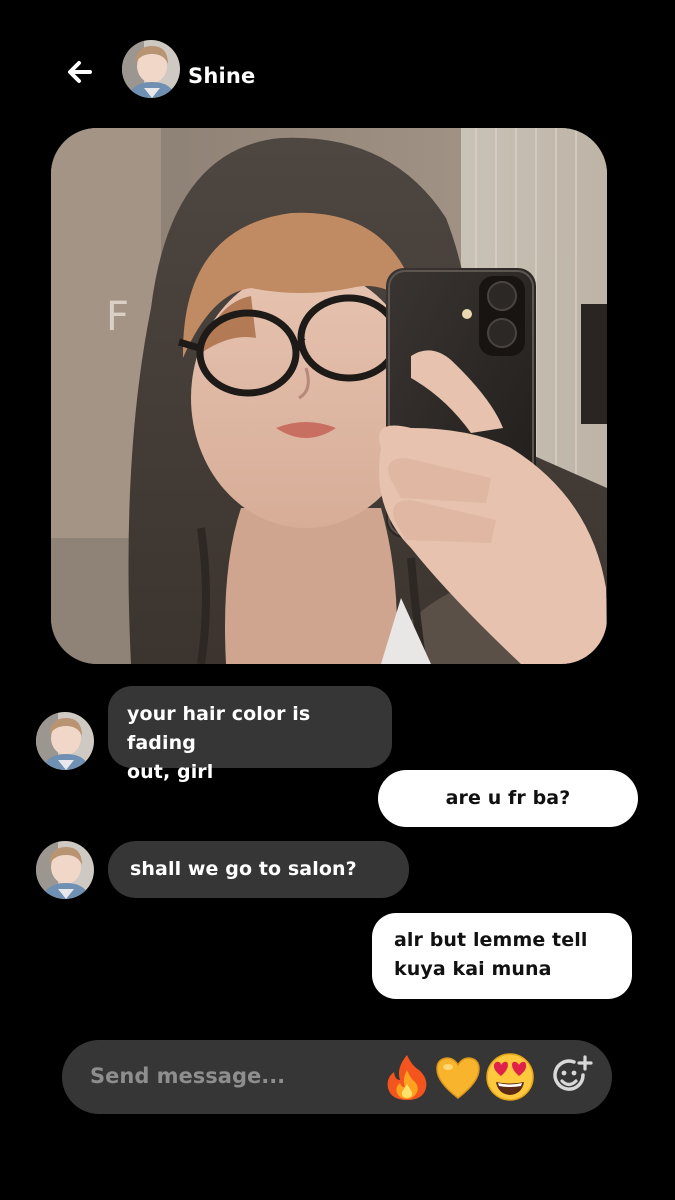 The image size is (675, 1200). I want to click on yellow-heart-icon, so click(458, 1078).